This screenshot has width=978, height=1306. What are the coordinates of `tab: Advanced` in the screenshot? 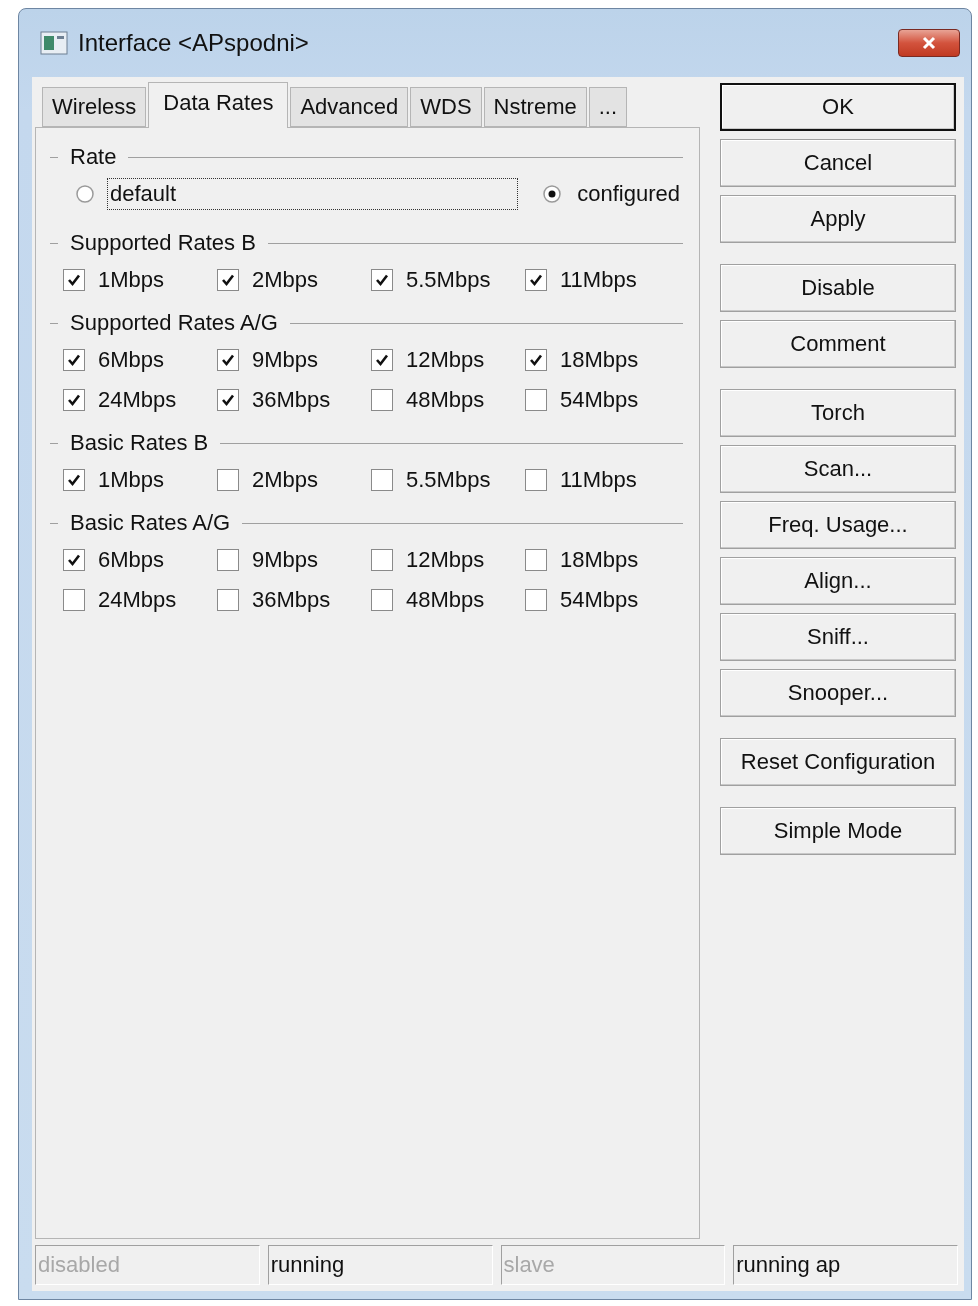 It's located at (349, 107).